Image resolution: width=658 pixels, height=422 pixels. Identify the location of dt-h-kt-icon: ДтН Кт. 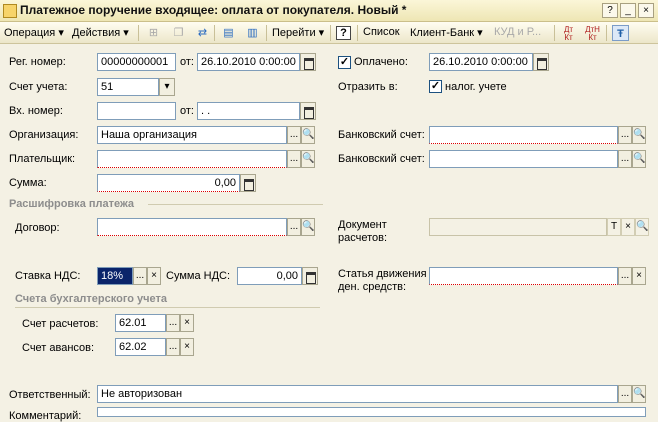
(592, 34).